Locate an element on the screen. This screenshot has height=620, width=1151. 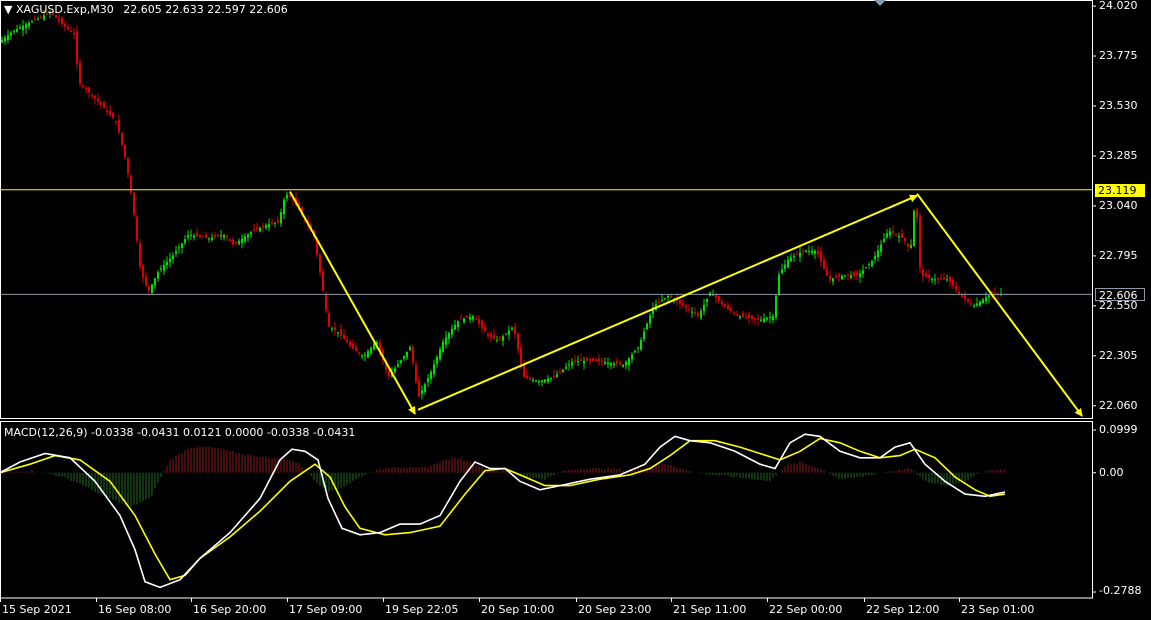
scroll-marker-icon is located at coordinates (880, 3).